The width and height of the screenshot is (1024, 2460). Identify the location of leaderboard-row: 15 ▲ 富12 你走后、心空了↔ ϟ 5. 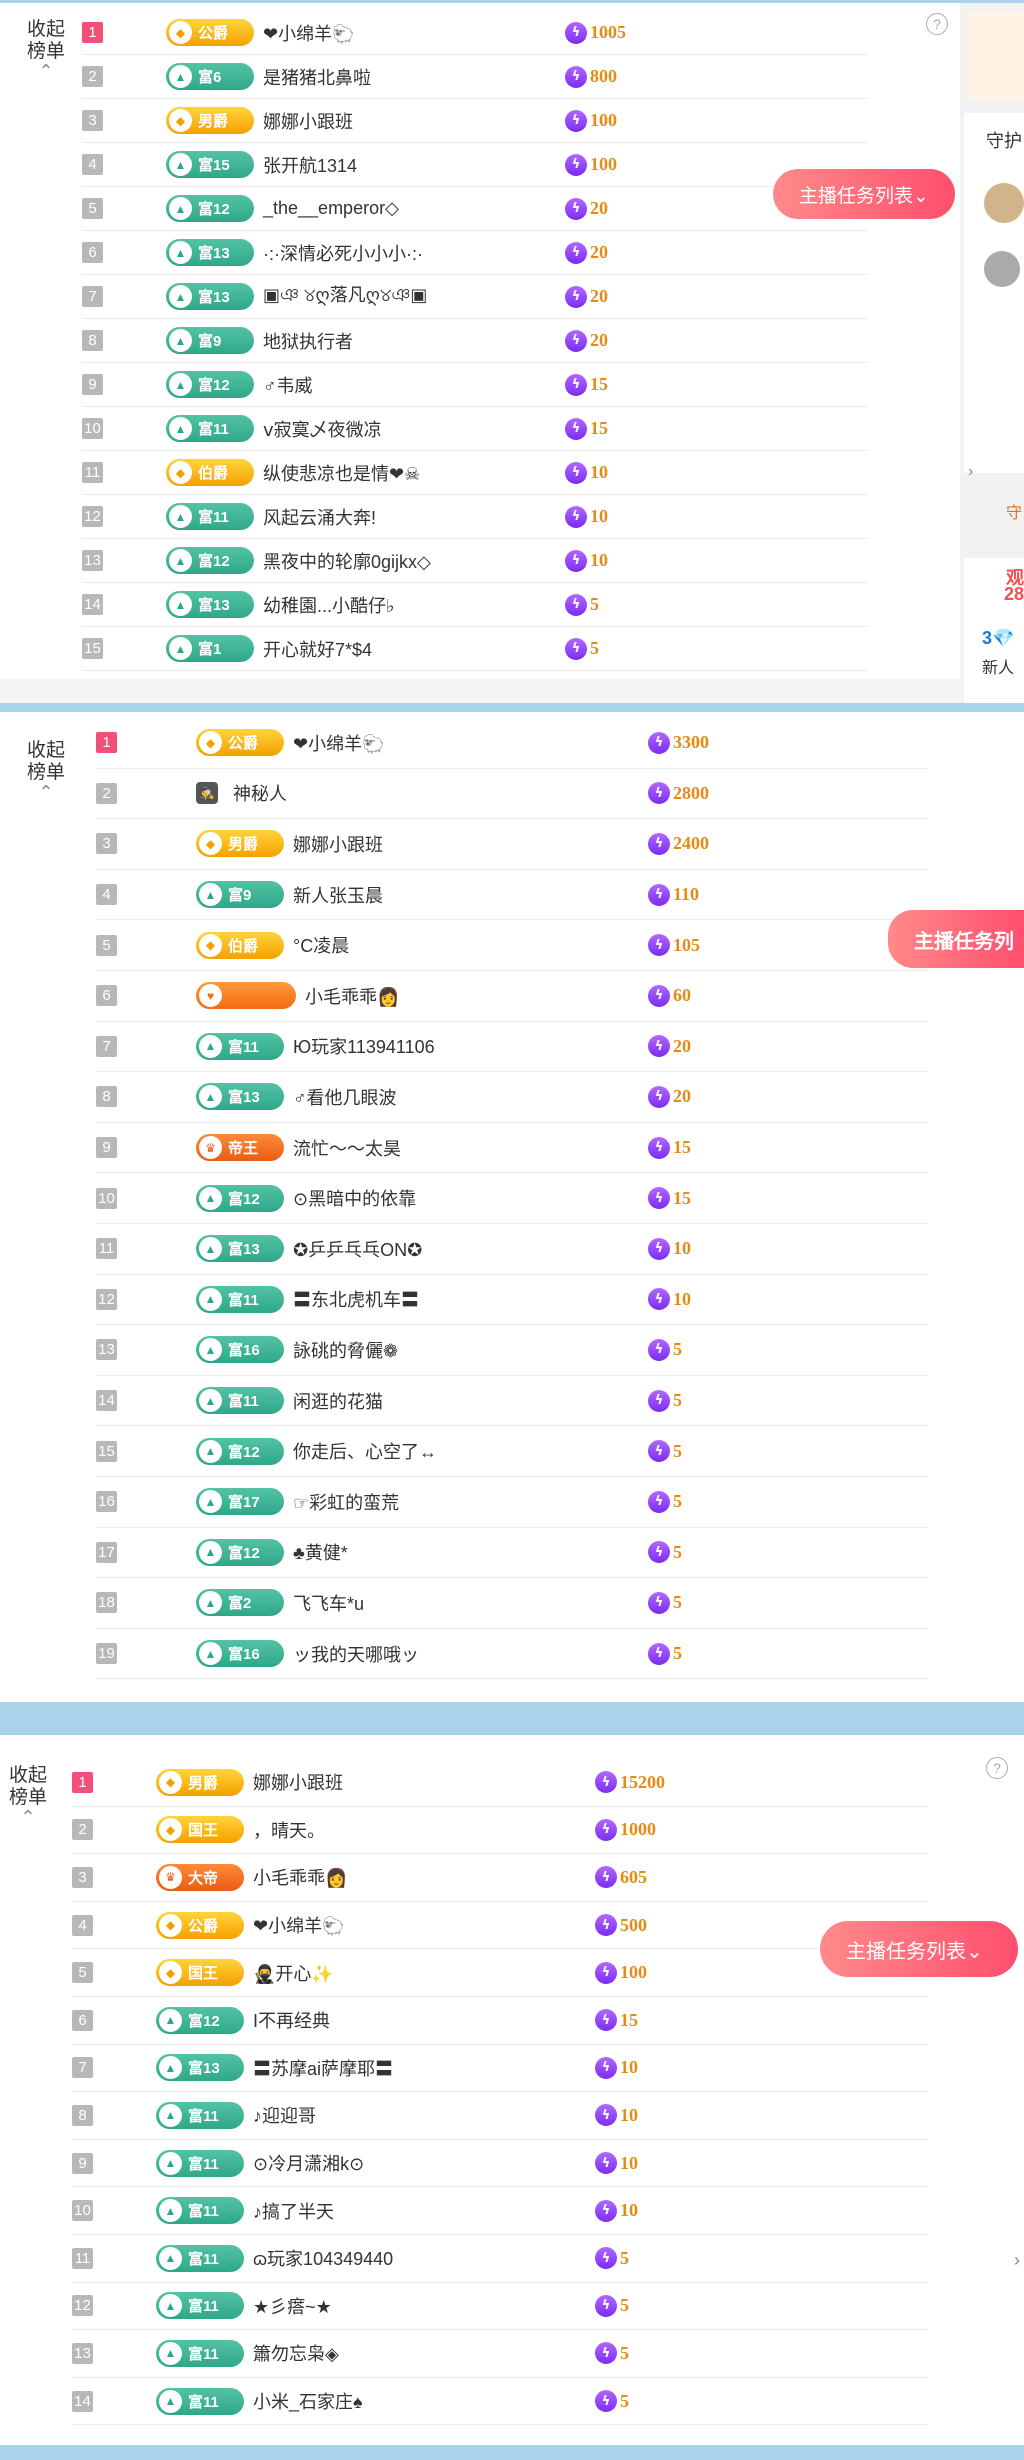
(512, 1451).